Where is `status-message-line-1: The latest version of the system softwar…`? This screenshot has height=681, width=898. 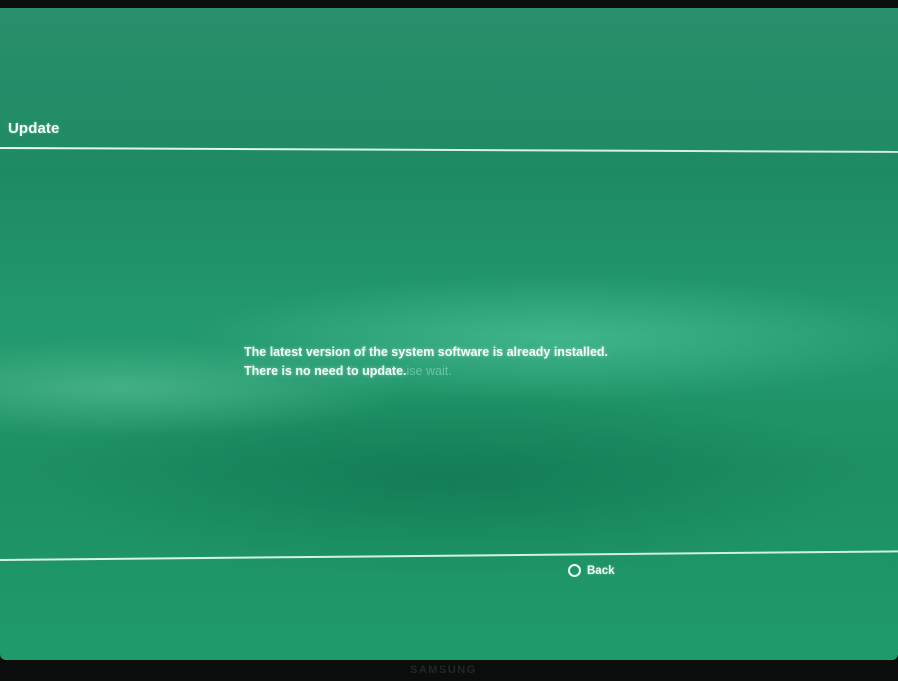 status-message-line-1: The latest version of the system softwar… is located at coordinates (426, 352).